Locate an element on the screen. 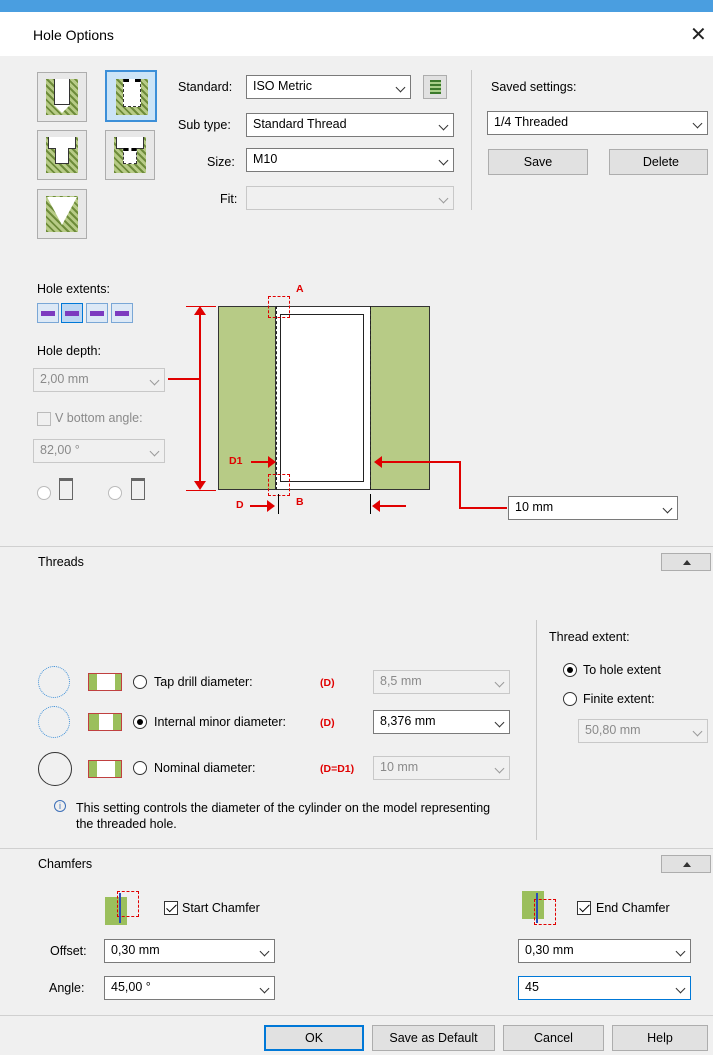 This screenshot has width=713, height=1055. size-select: M10 is located at coordinates (350, 160).